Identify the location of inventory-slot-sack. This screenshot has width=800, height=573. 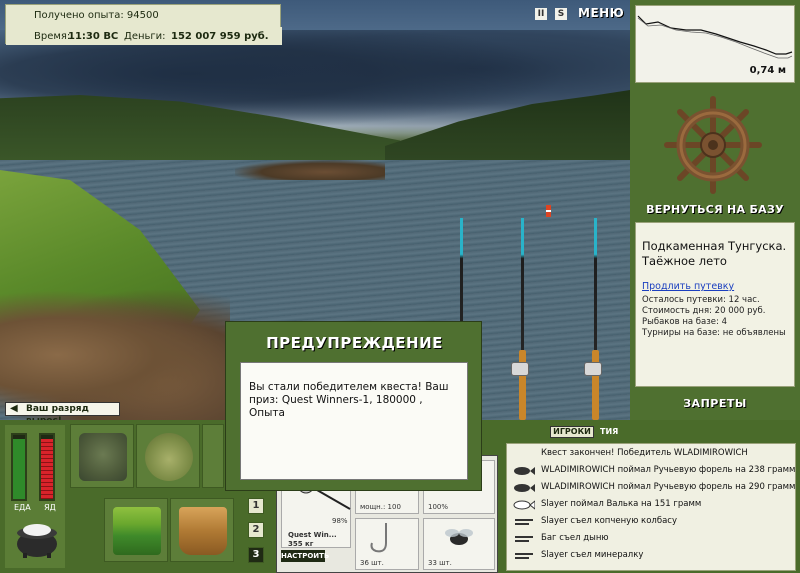
(168, 456).